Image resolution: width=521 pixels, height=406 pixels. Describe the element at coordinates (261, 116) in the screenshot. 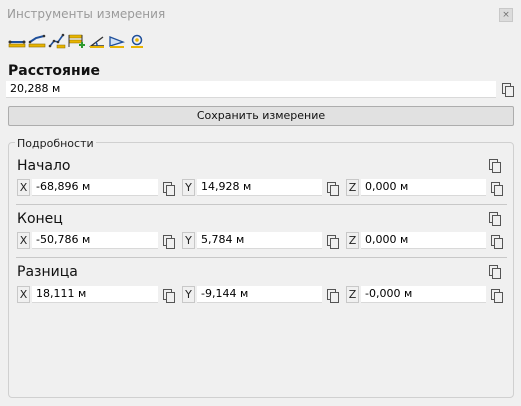

I see `save-measurement-button: Сохранить измерение` at that location.